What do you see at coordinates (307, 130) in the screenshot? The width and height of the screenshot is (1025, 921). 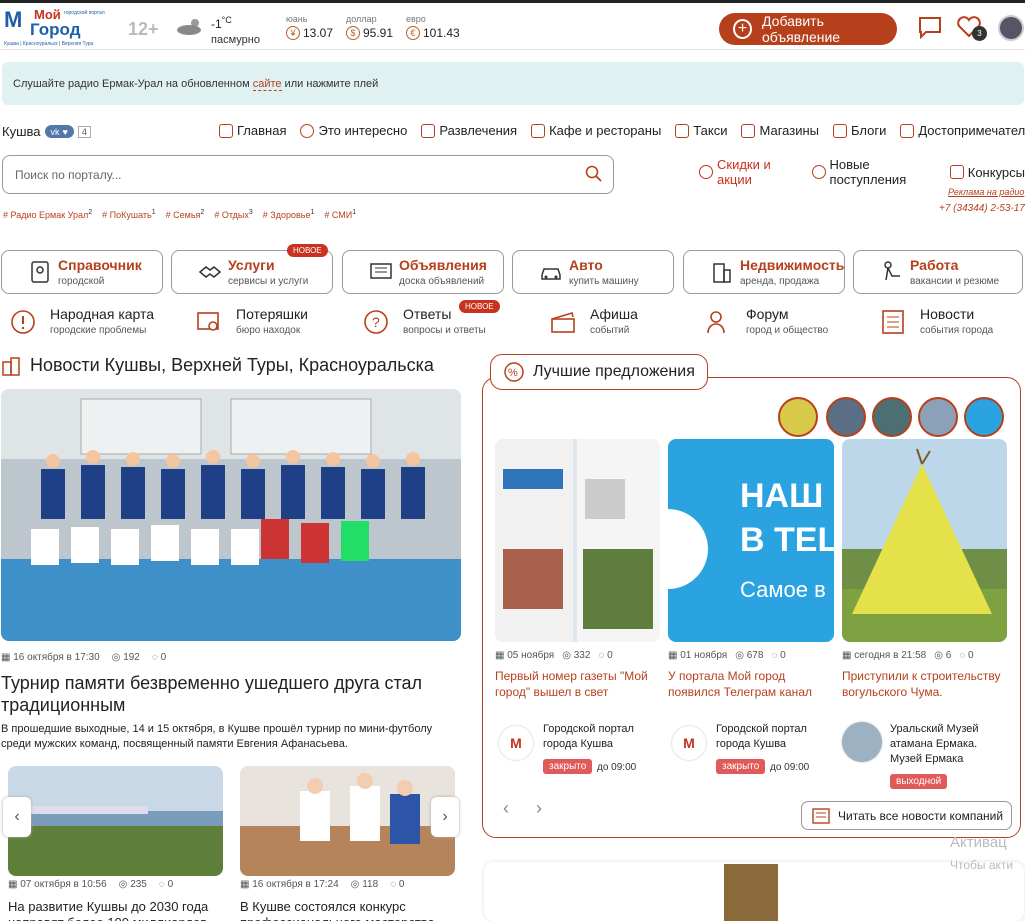 I see `smile-icon` at bounding box center [307, 130].